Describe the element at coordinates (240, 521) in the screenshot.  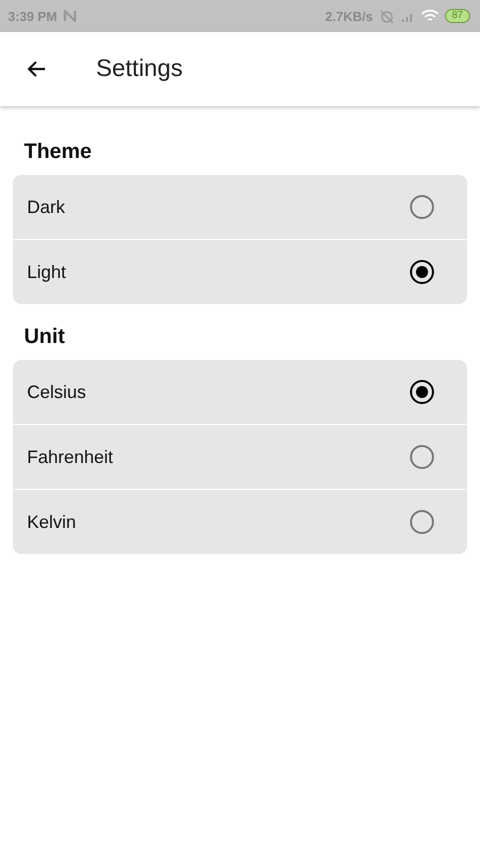
I see `radio-option: Kelvin` at that location.